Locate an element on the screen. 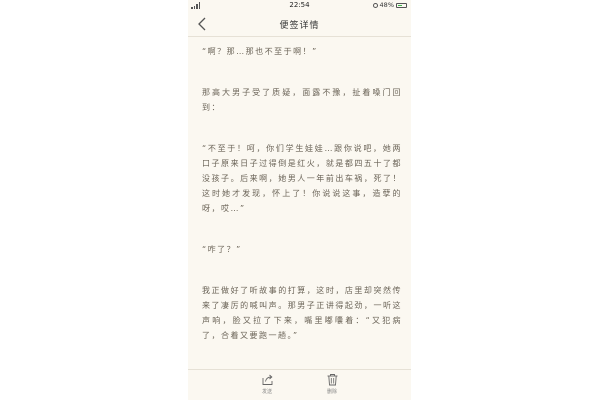 The height and width of the screenshot is (400, 600). status-right: 48% is located at coordinates (389, 5).